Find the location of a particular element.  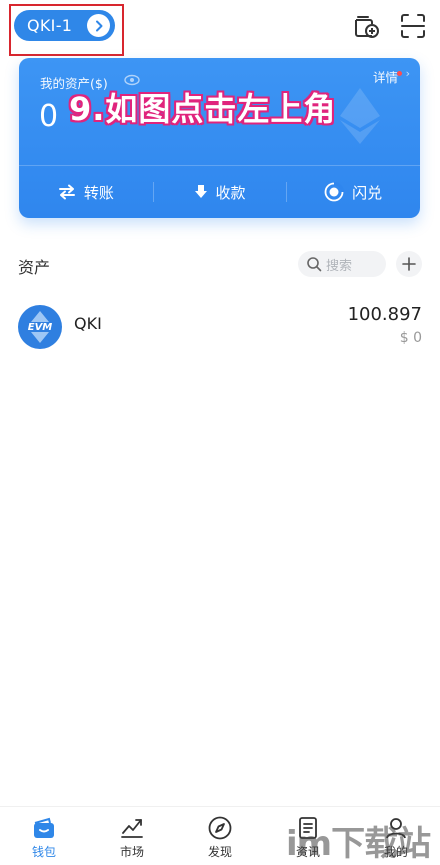

notification-dot is located at coordinates (399, 73).